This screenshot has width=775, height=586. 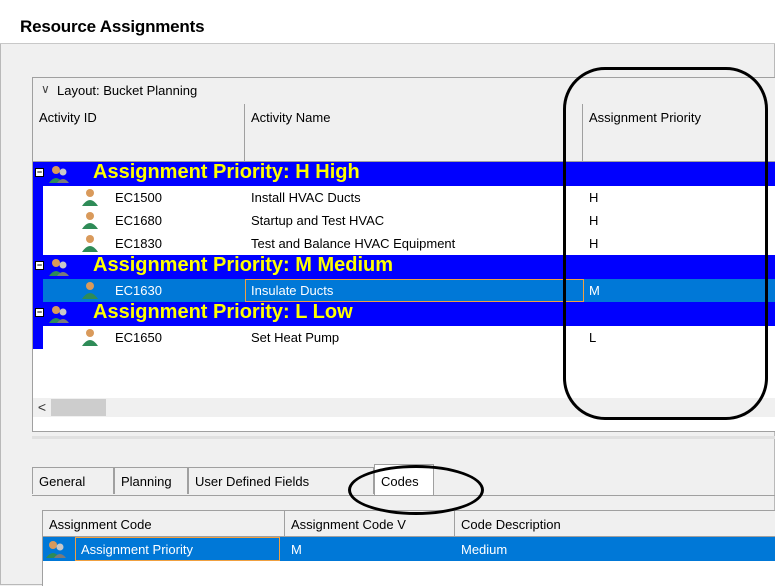 I want to click on annotation-ellipse, so click(x=416, y=490).